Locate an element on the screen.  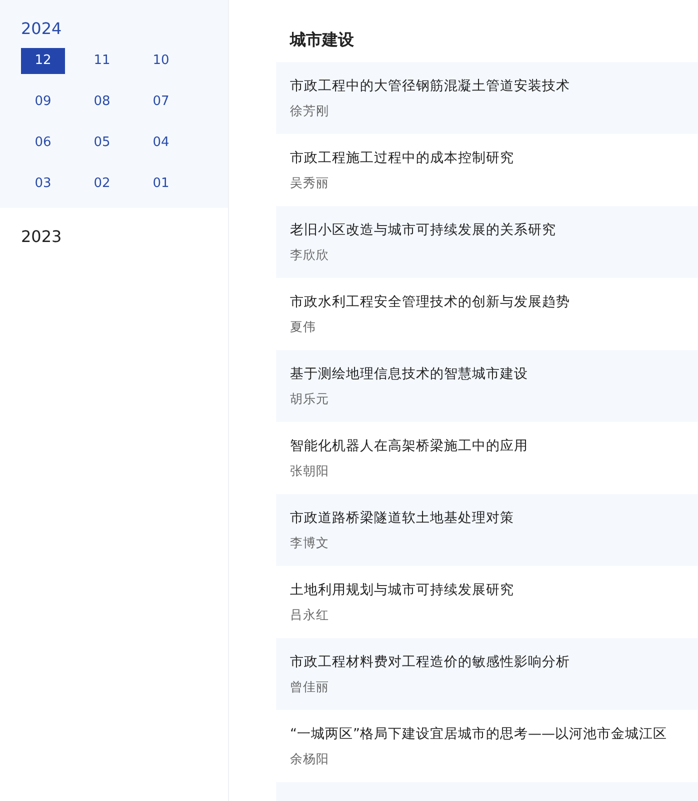
article-card: 市政工程中的大管径钢筋混凝土管道安装技术 徐芳刚 is located at coordinates (487, 98).